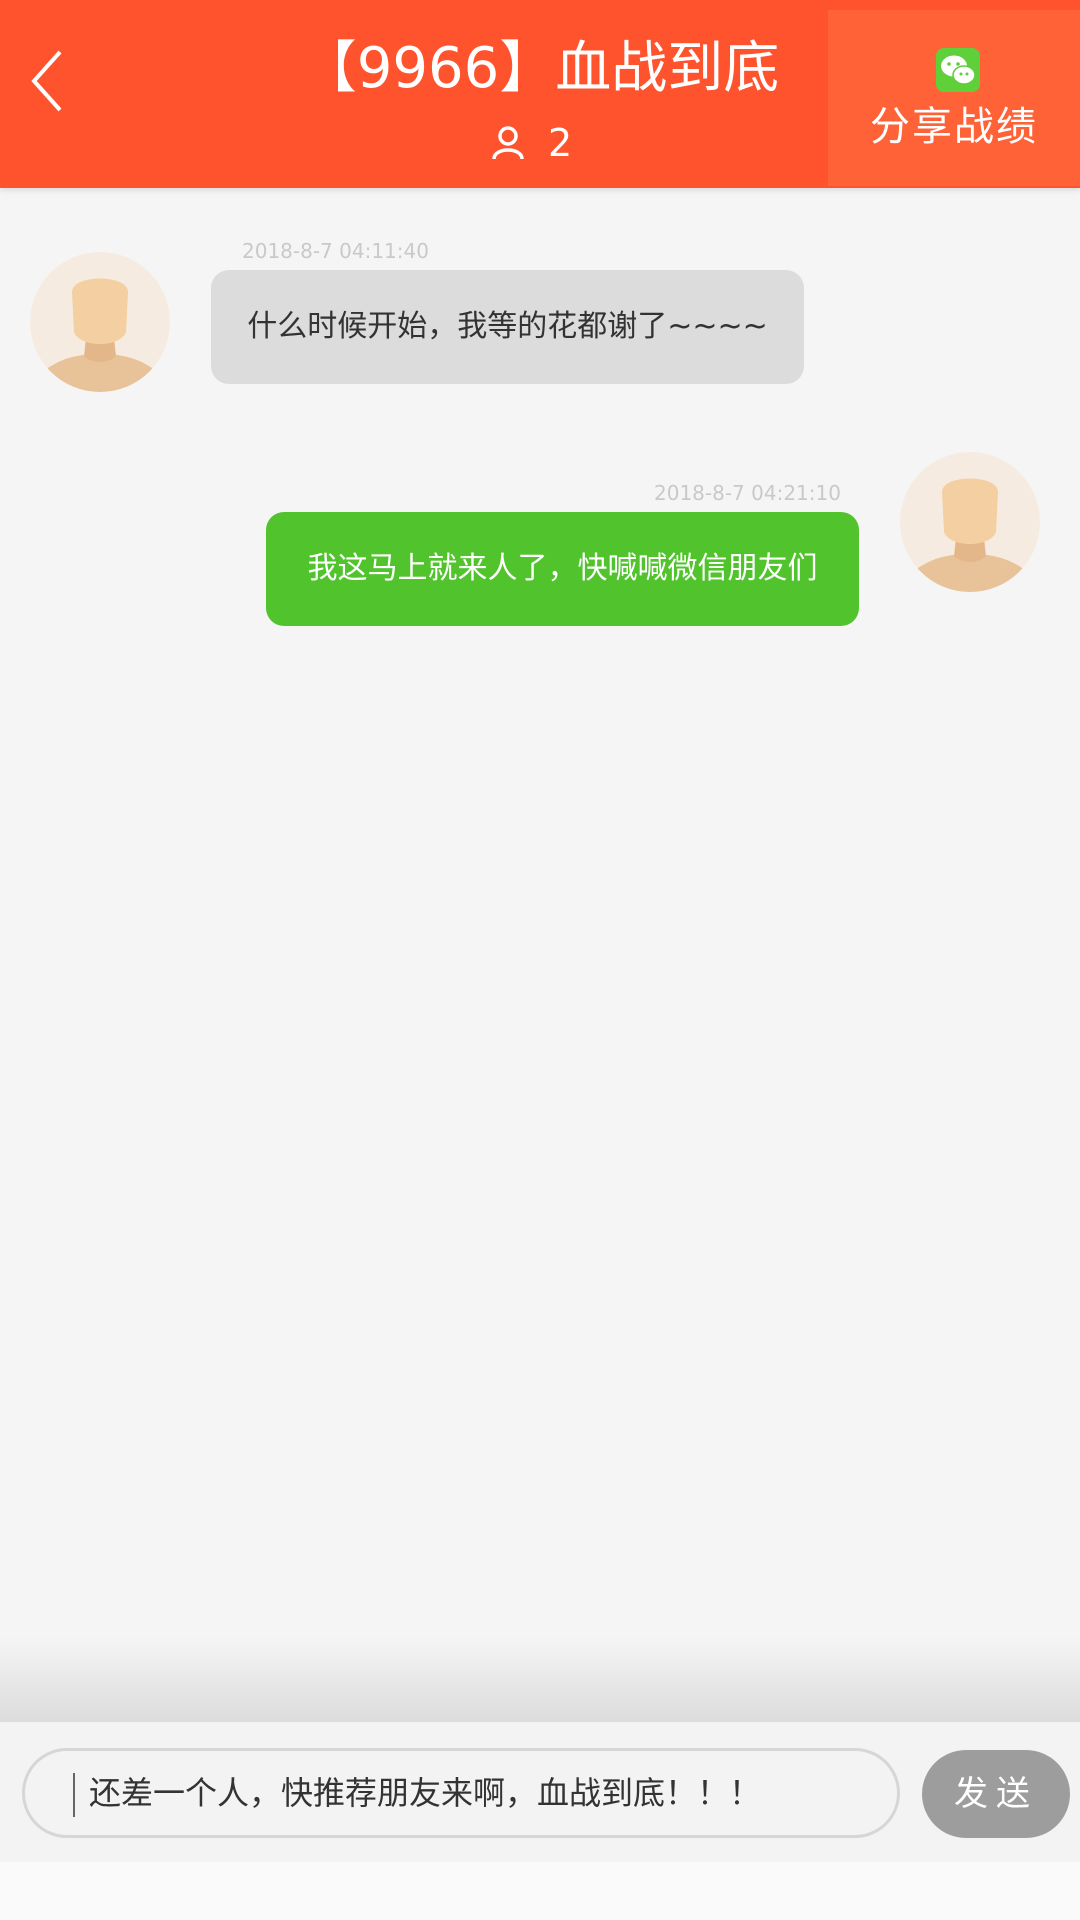 The height and width of the screenshot is (1920, 1080). I want to click on list-bottom-shadow, so click(540, 1679).